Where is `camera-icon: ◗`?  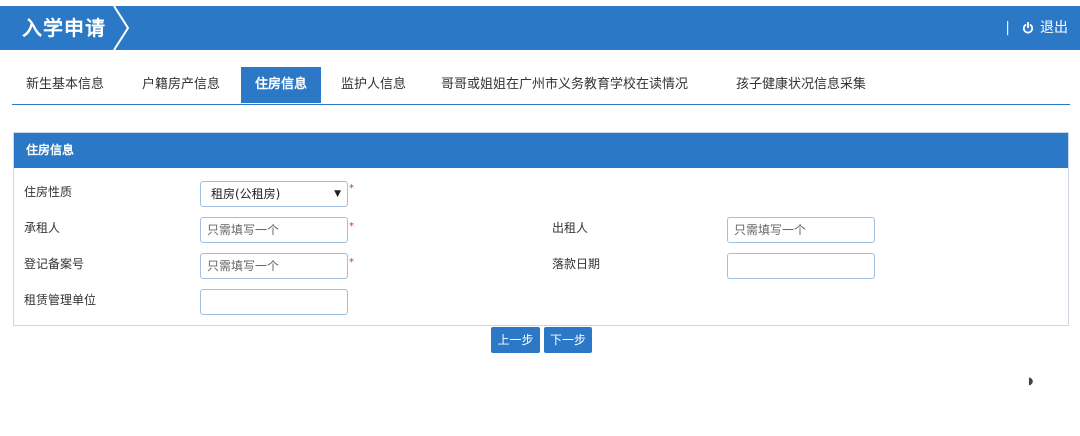 camera-icon: ◗ is located at coordinates (1031, 381).